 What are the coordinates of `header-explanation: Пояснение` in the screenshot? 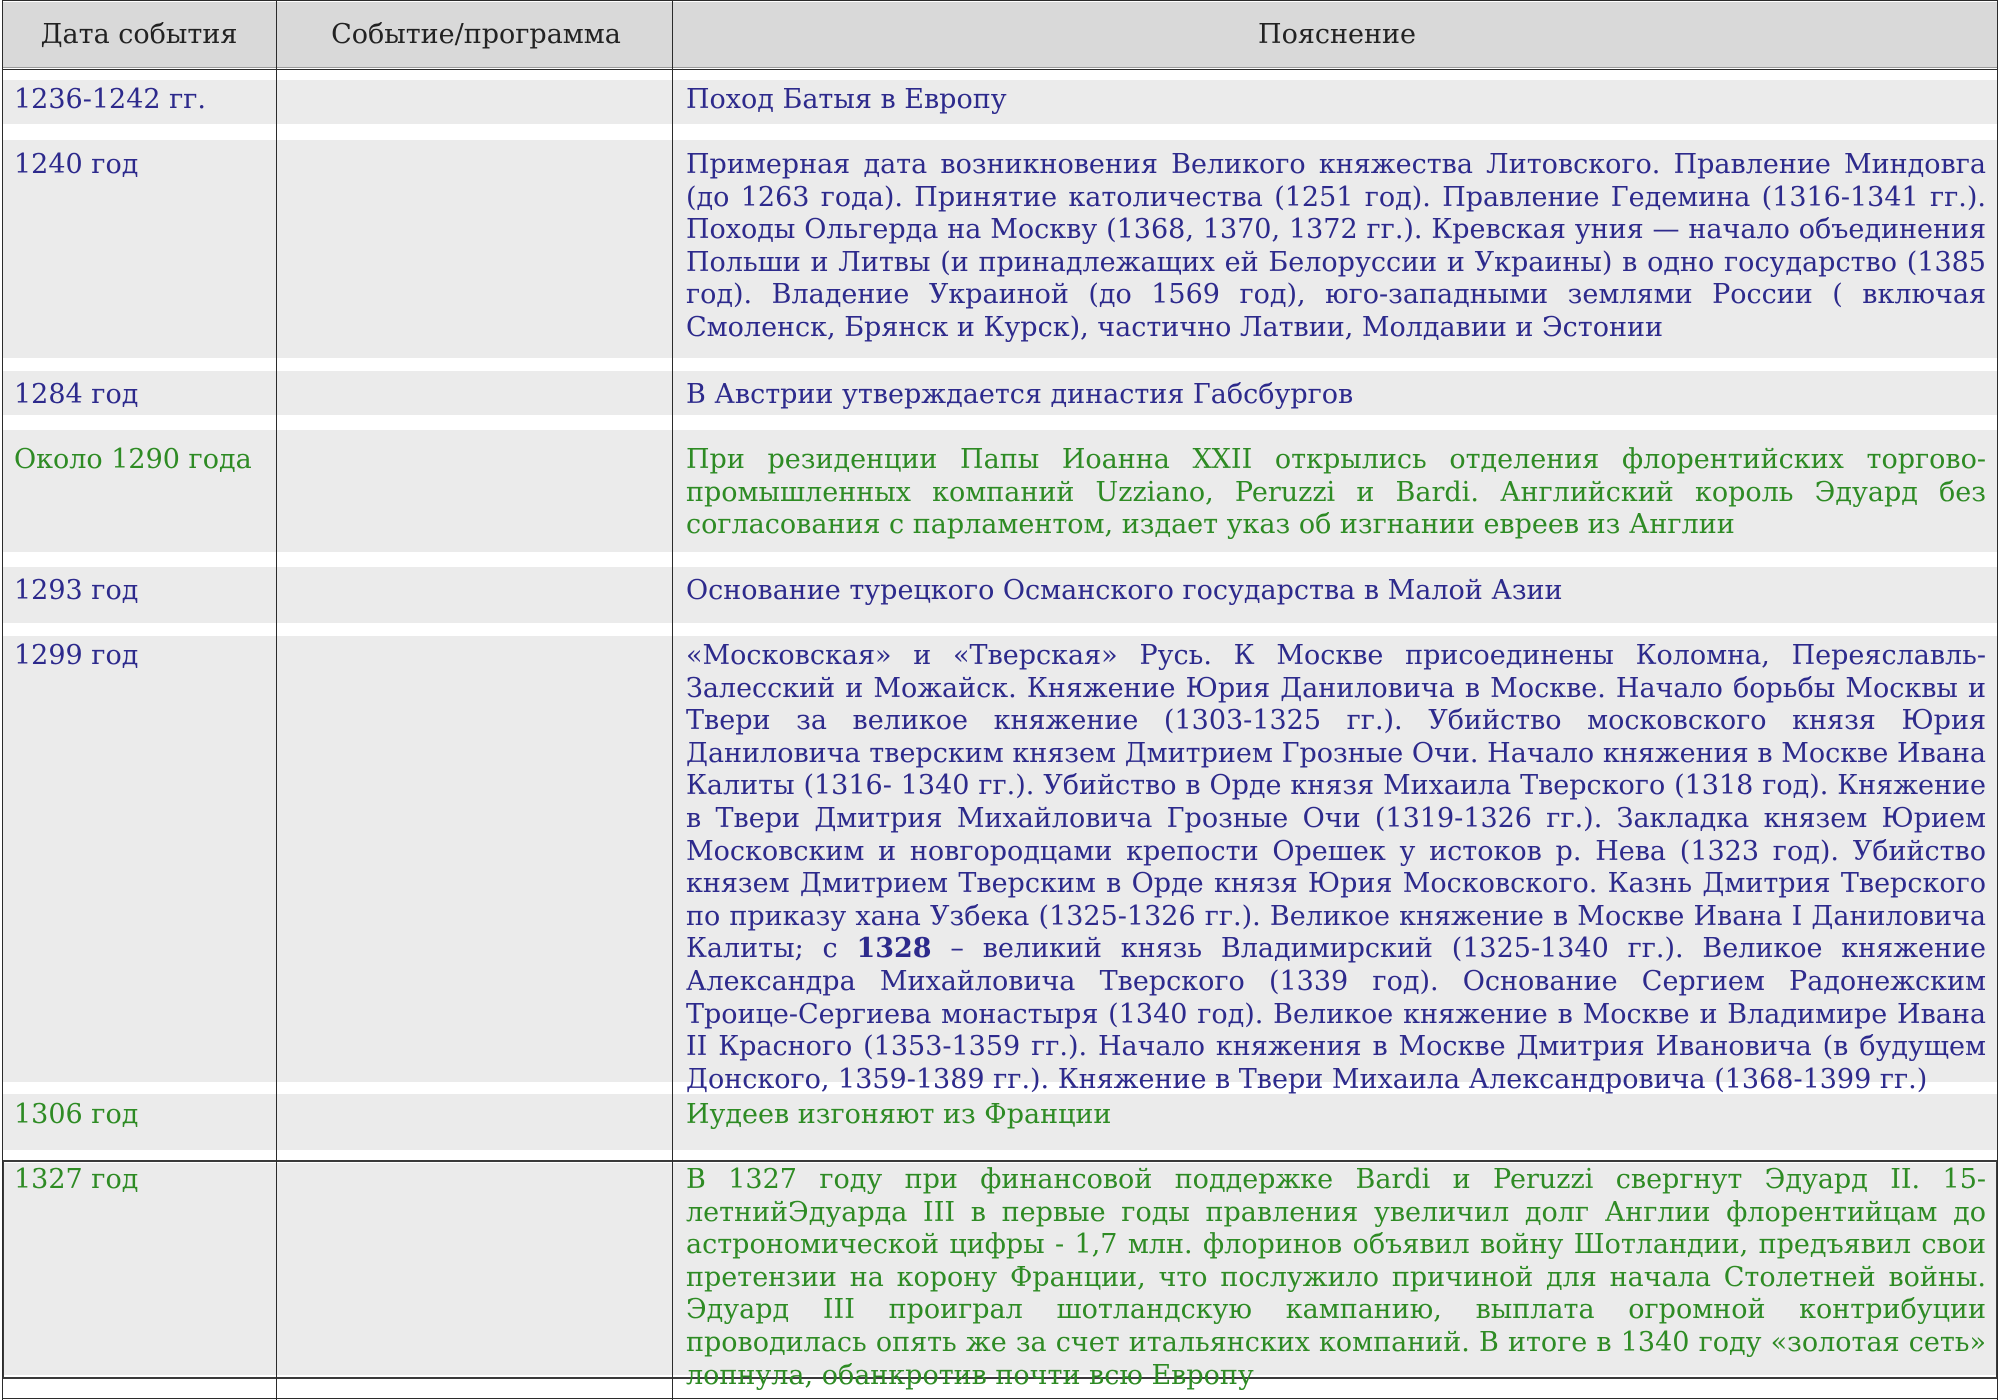 It's located at (1337, 34).